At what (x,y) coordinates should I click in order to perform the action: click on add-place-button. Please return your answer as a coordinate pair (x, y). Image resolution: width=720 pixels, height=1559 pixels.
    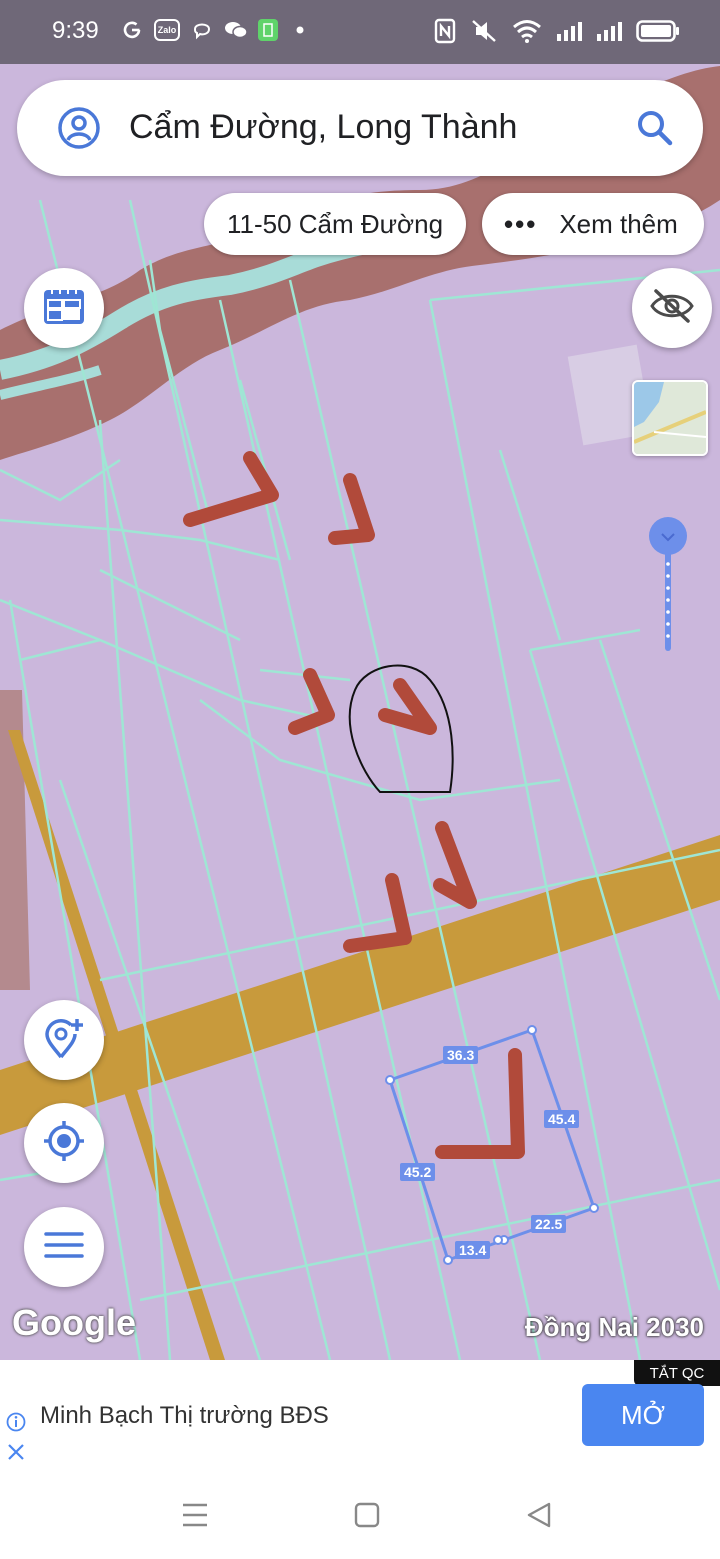
    Looking at the image, I should click on (64, 1040).